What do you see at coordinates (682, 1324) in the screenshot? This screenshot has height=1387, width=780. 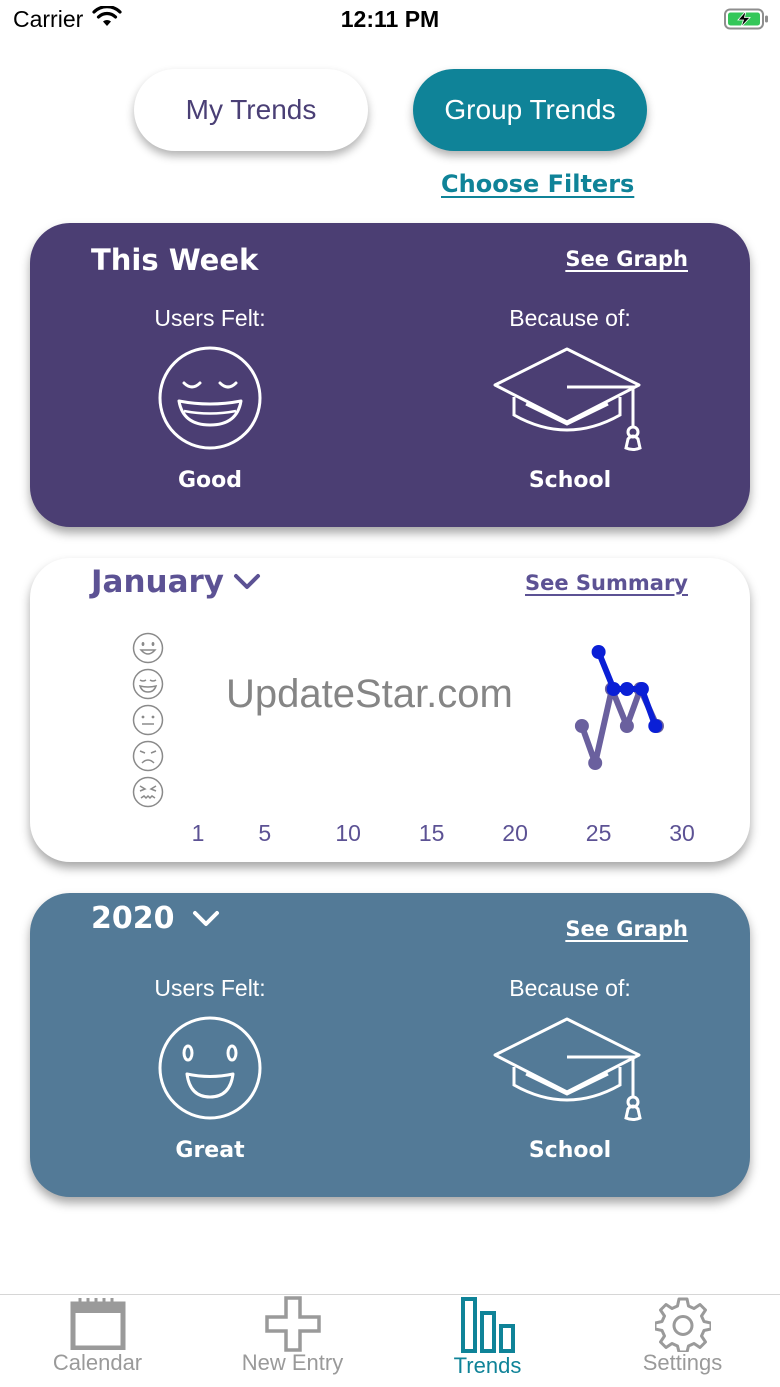 I see `gear-icon` at bounding box center [682, 1324].